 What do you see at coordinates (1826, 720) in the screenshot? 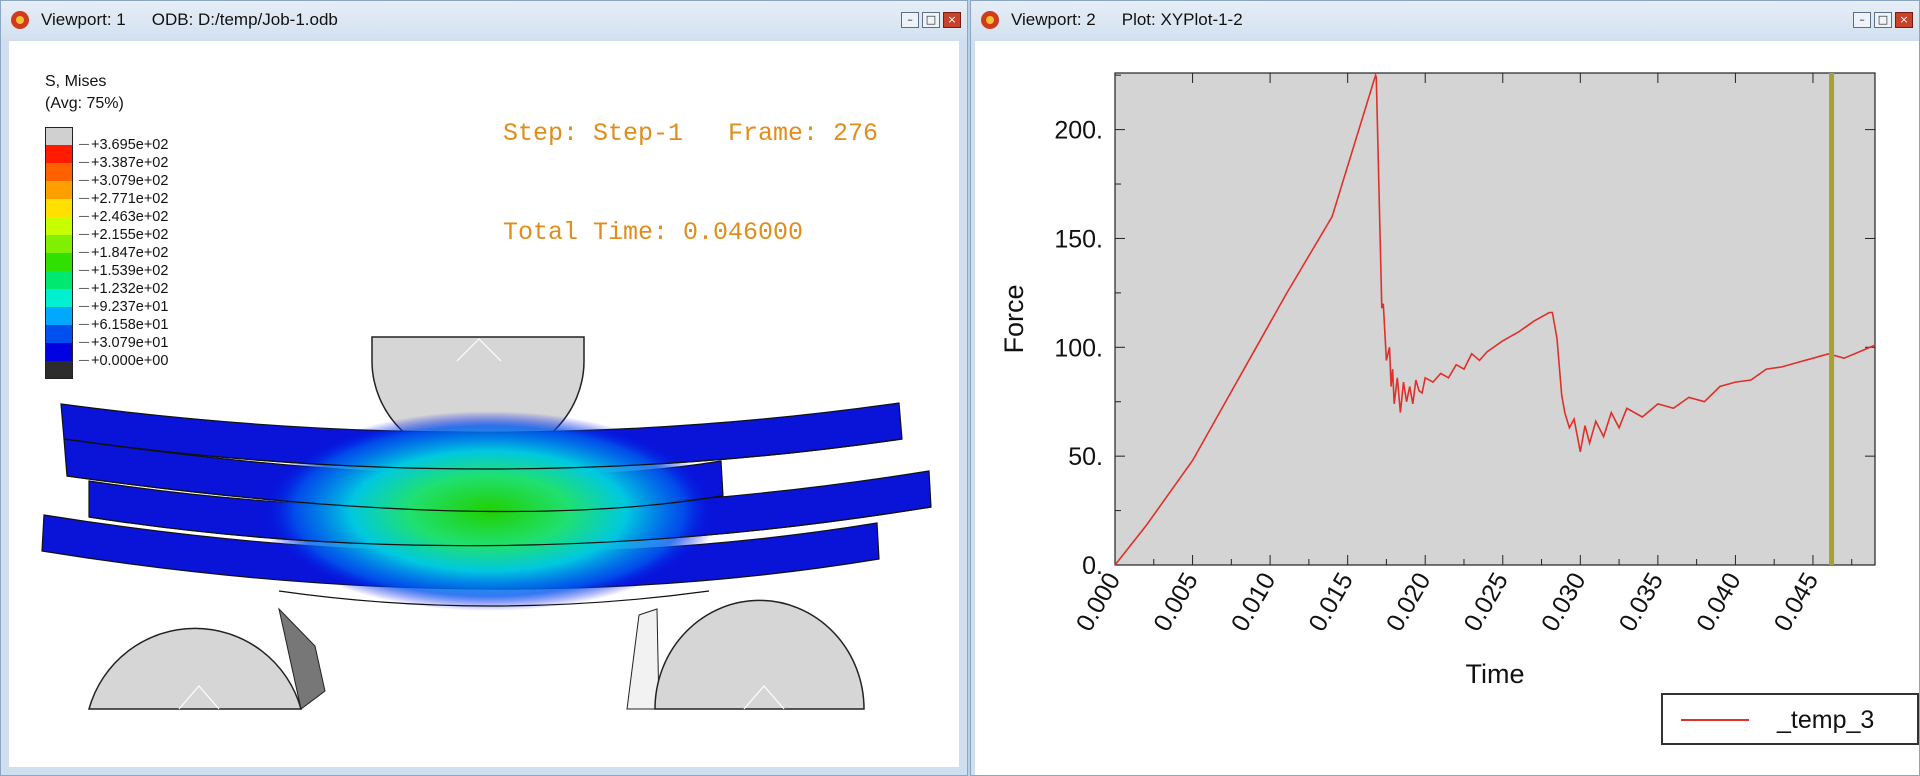
I see `legend-series-label: _temp_3` at bounding box center [1826, 720].